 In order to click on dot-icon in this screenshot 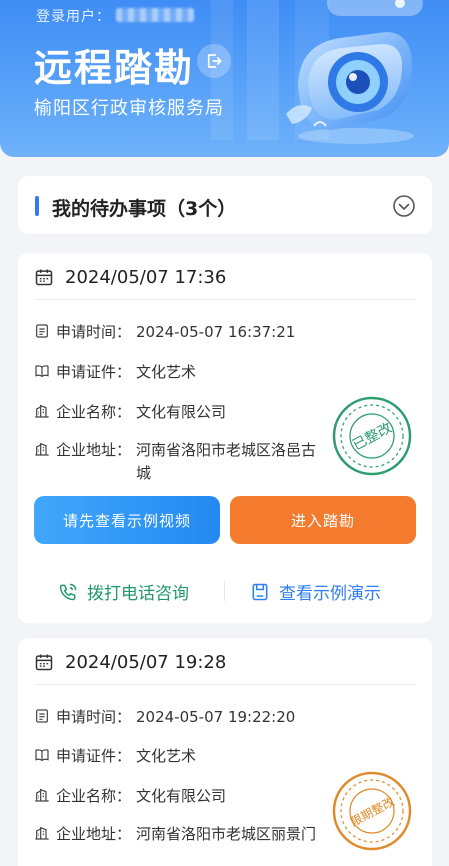, I will do `click(400, 4)`.